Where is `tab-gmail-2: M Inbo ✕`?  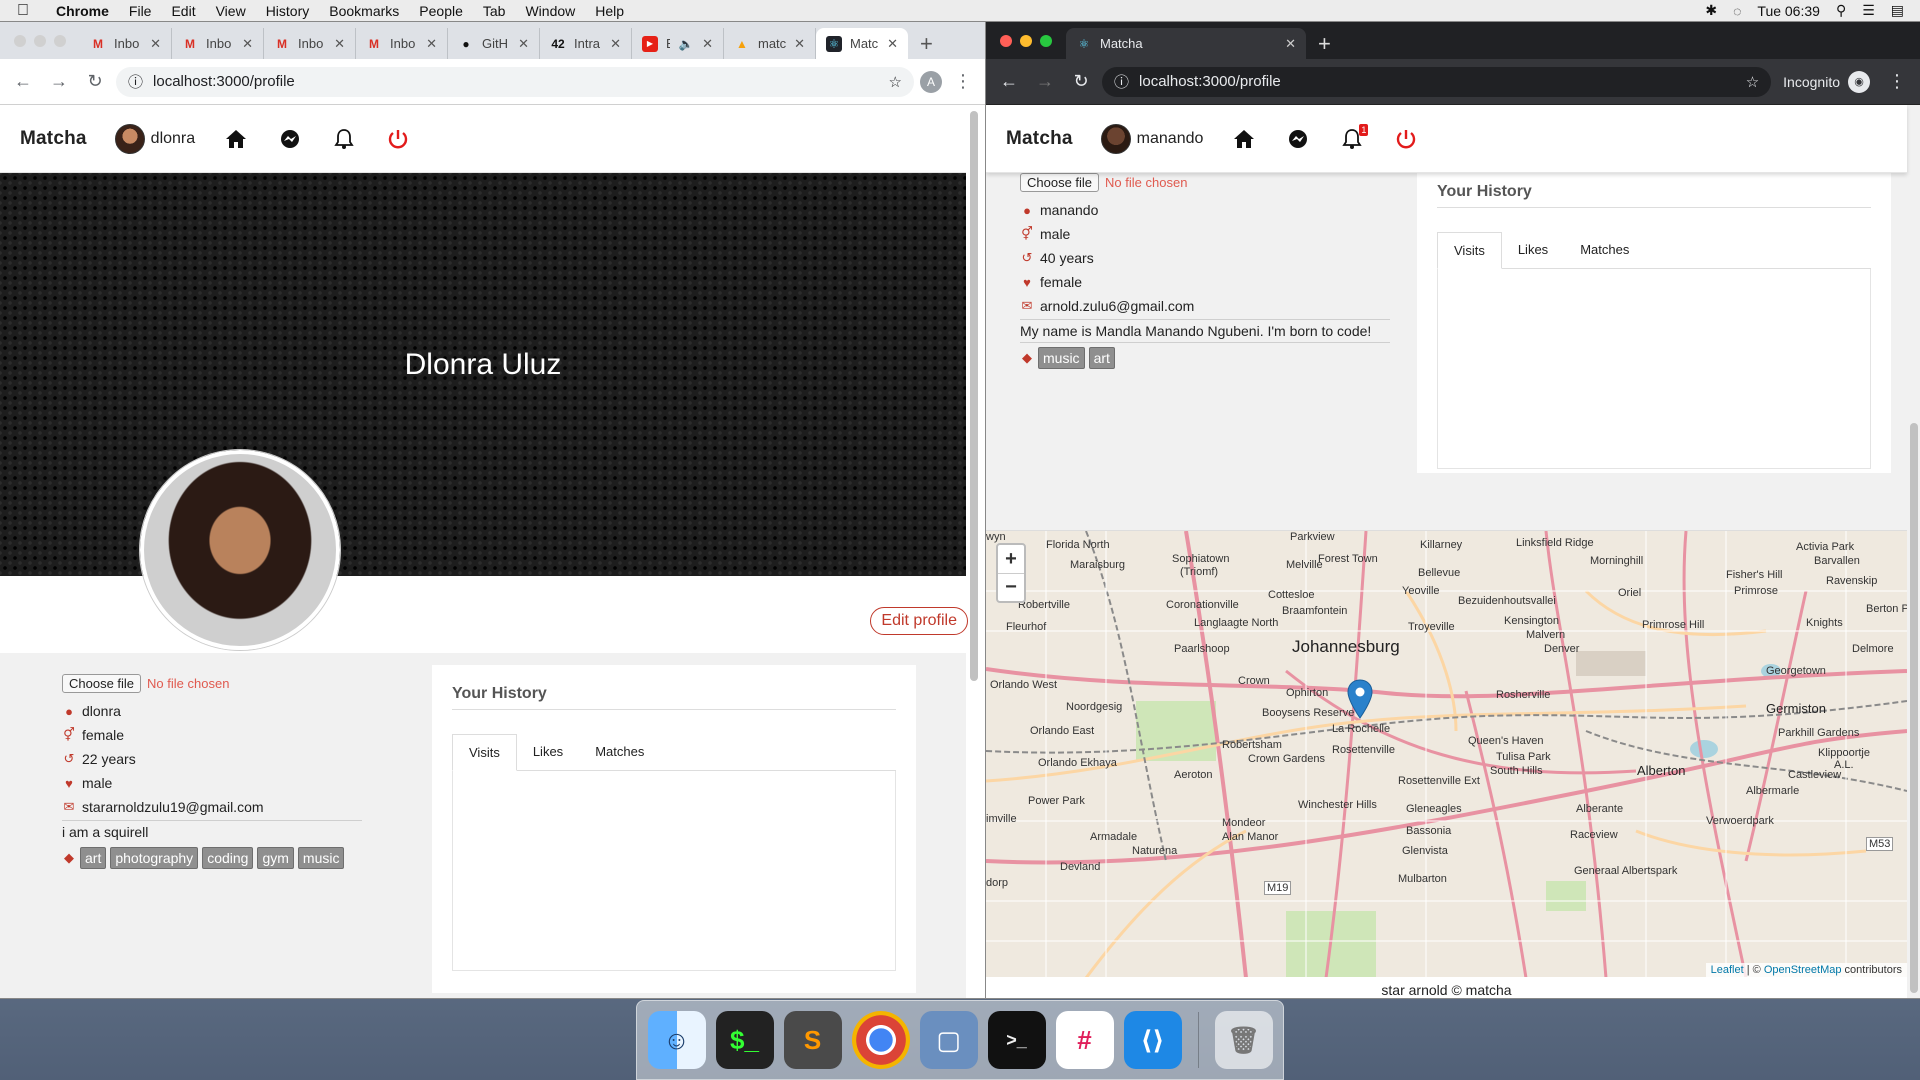
tab-gmail-2: M Inbo ✕ is located at coordinates (218, 43).